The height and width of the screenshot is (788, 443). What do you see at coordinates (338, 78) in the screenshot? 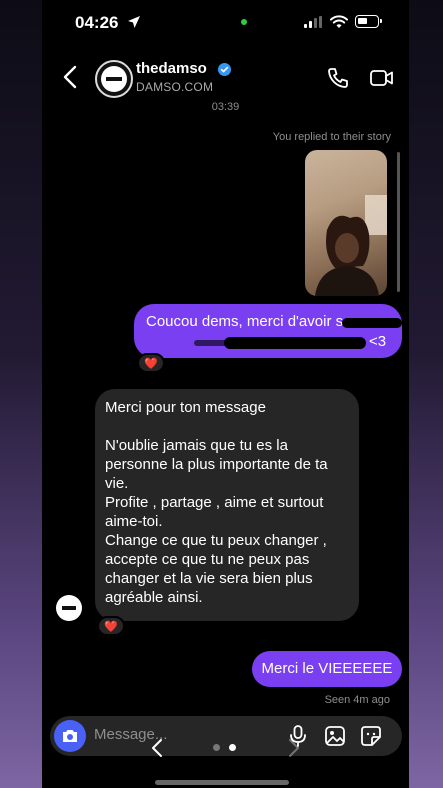
I see `phone-icon` at bounding box center [338, 78].